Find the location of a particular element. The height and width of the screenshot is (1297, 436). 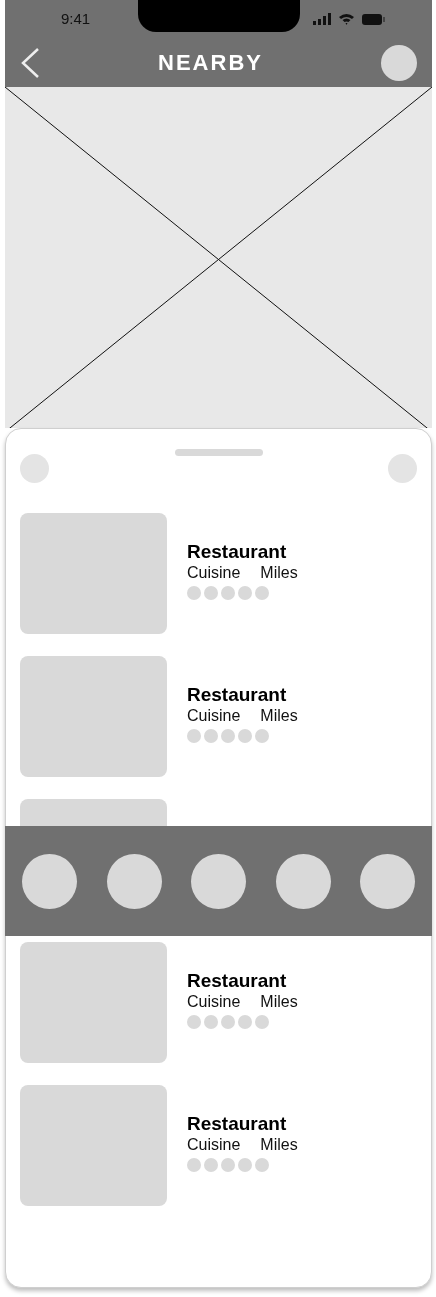

screen-title: NEARBY is located at coordinates (210, 63).